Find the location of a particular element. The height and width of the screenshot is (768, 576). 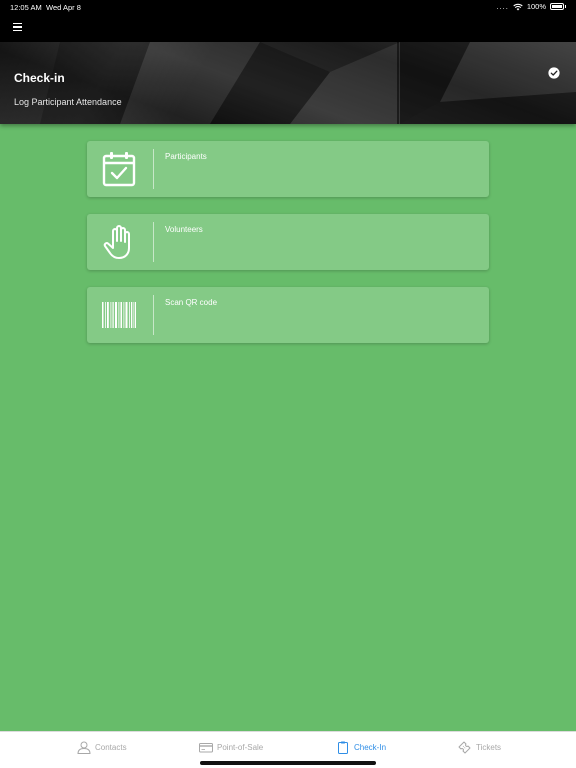

person-icon is located at coordinates (84, 747).